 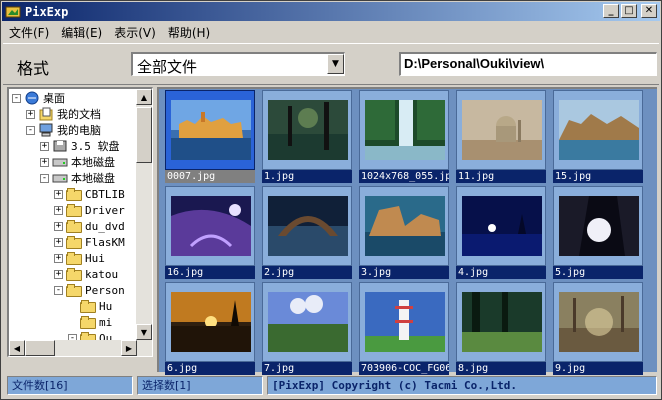 I want to click on thumbnail-caption: 8.jpg, so click(x=501, y=368).